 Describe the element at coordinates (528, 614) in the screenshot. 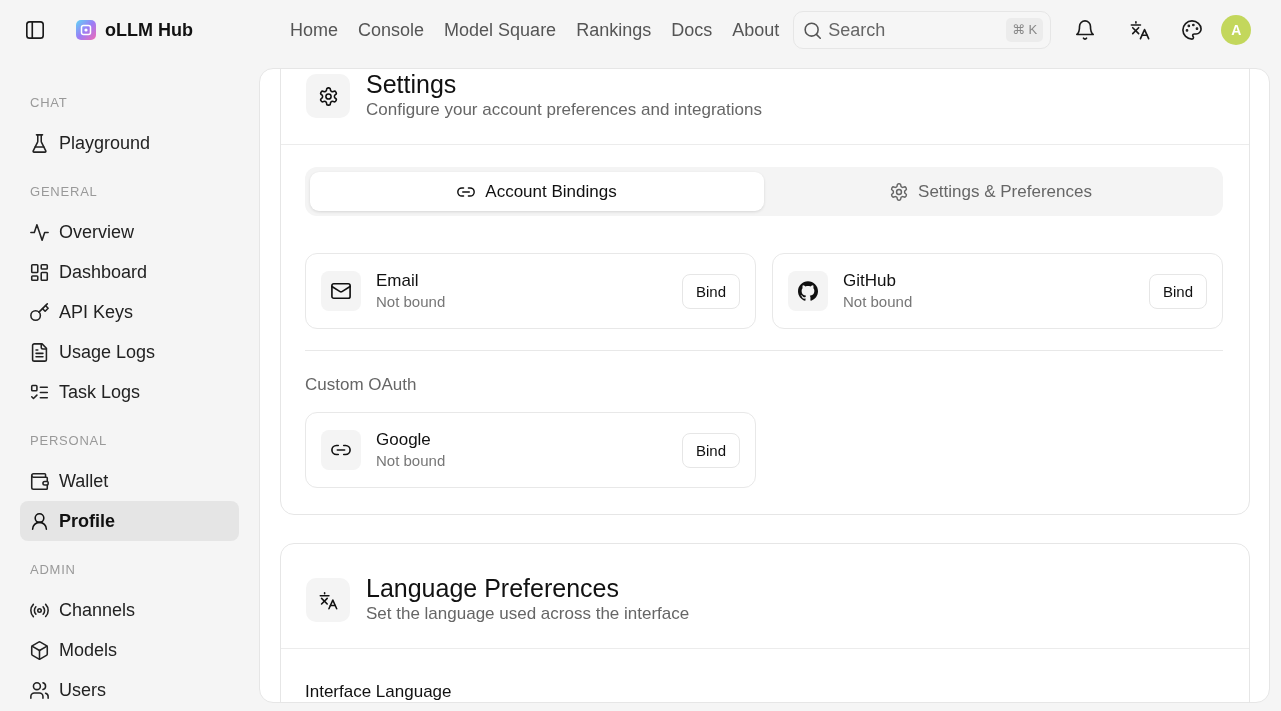

I see `card-subtitle: Set the language used across the interface` at that location.